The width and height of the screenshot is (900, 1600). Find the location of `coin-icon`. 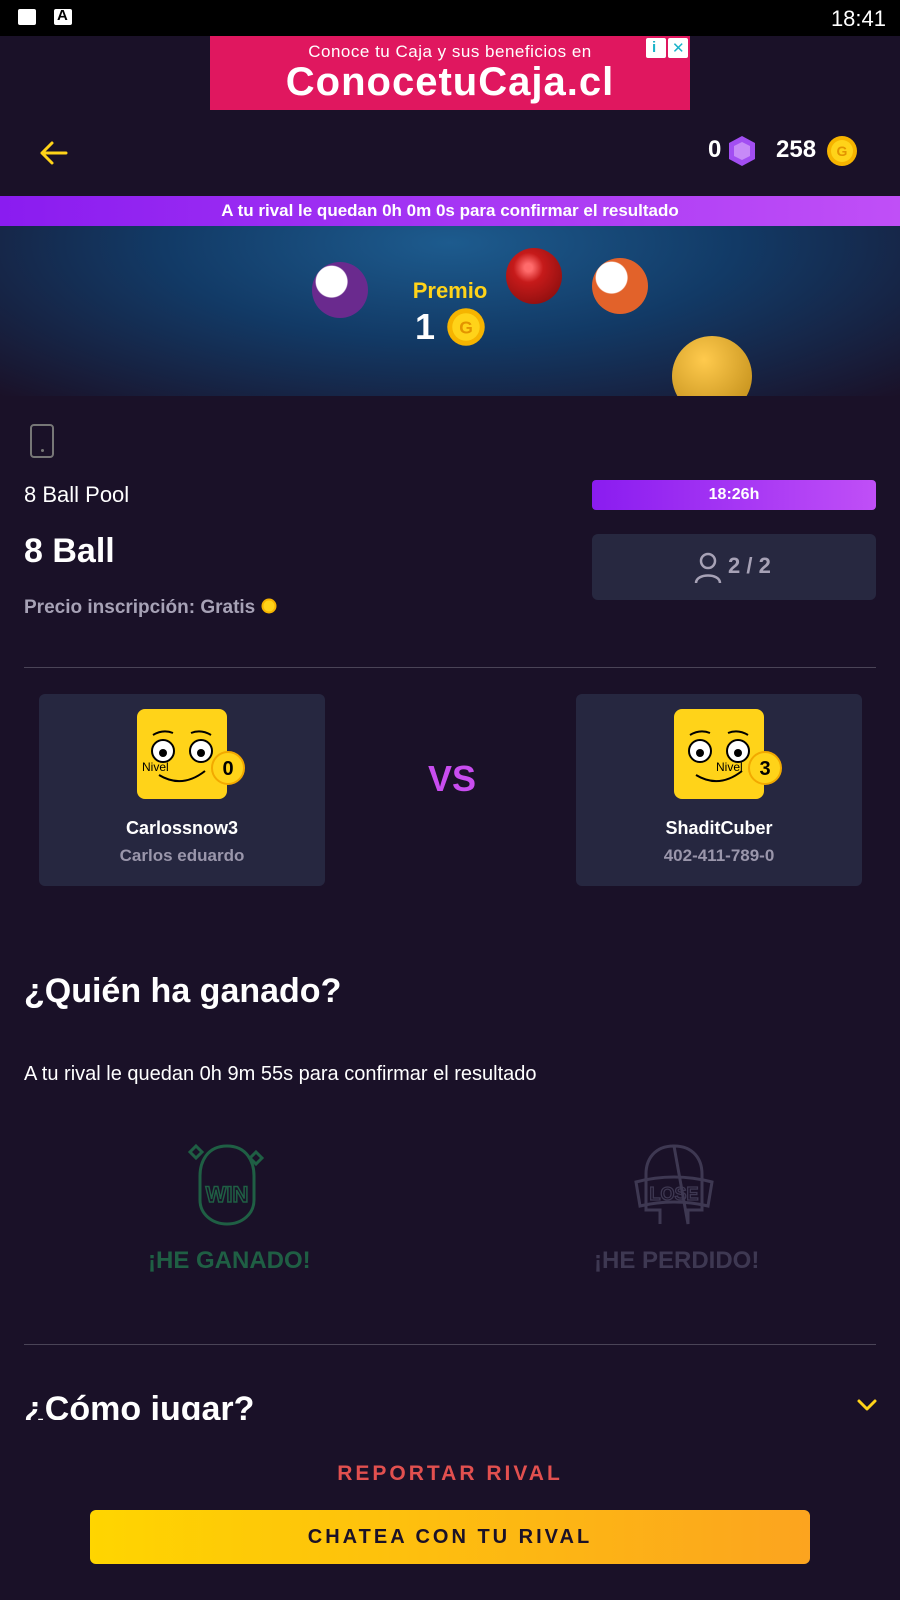

coin-icon is located at coordinates (269, 606).